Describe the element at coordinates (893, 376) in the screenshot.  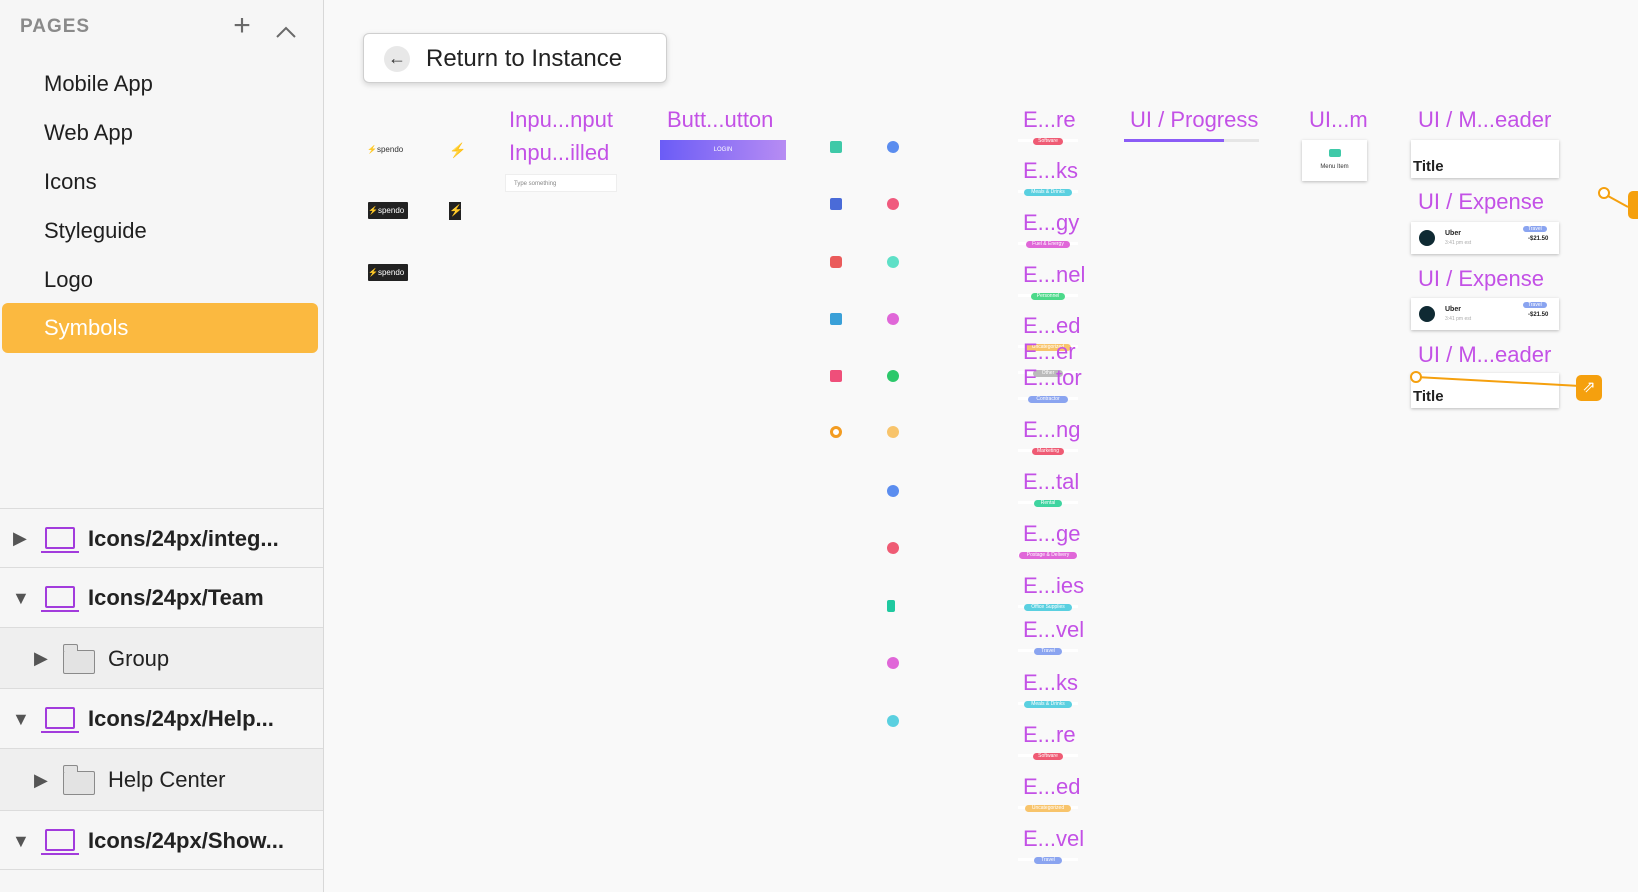
I see `person-icon` at that location.